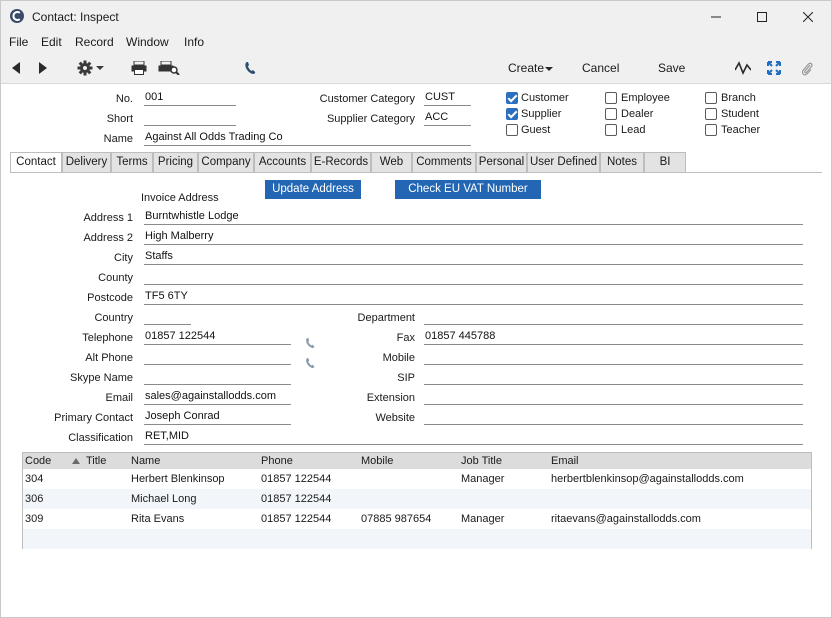 The height and width of the screenshot is (618, 832). I want to click on name-field: Against All Odds Trading Co, so click(307, 138).